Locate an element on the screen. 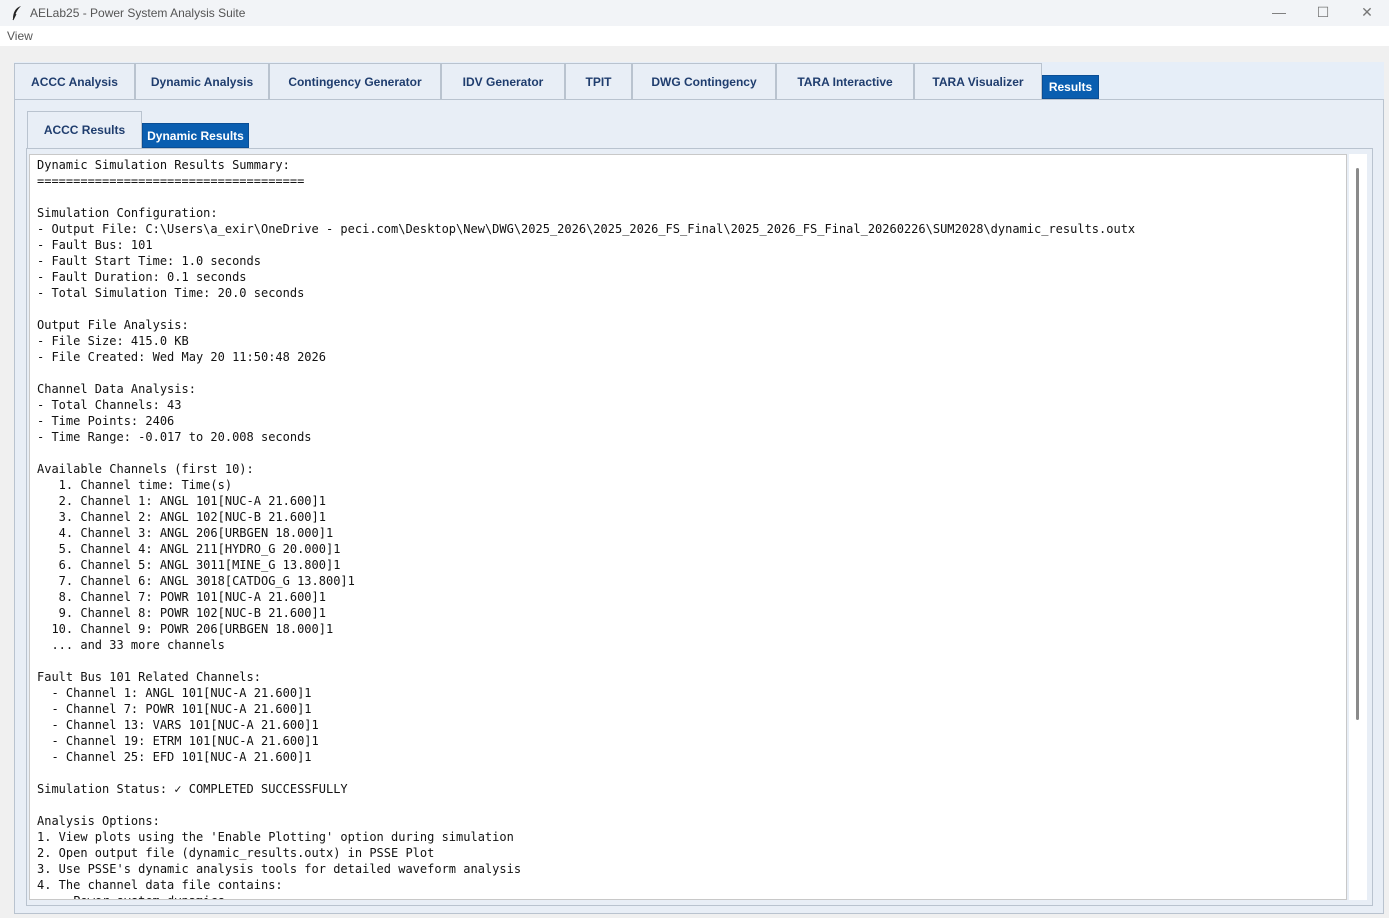  results-line: - Channel 13: VARS 101[NUC-A 21.600]1 is located at coordinates (178, 725).